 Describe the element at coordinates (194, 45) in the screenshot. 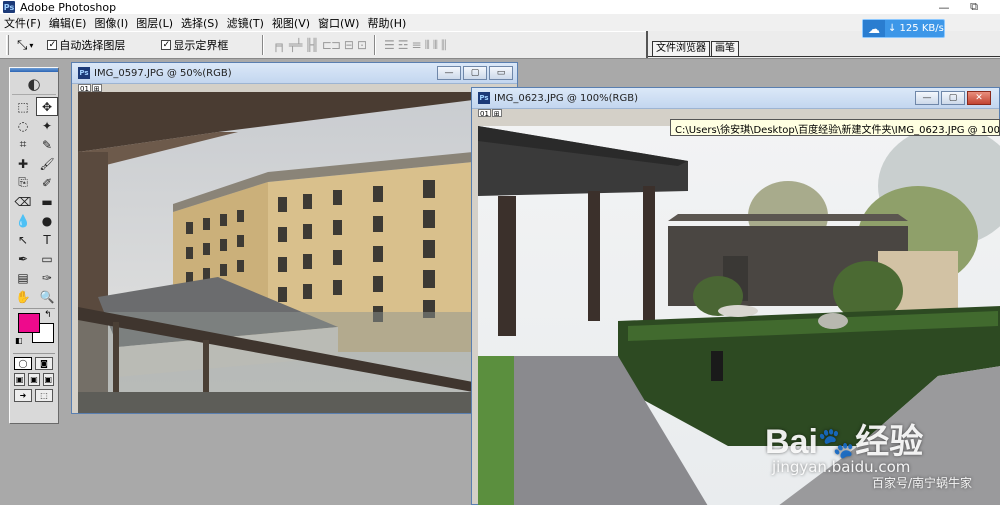

I see `show-bounding-box-checkbox: ✓ 显示定界框` at that location.